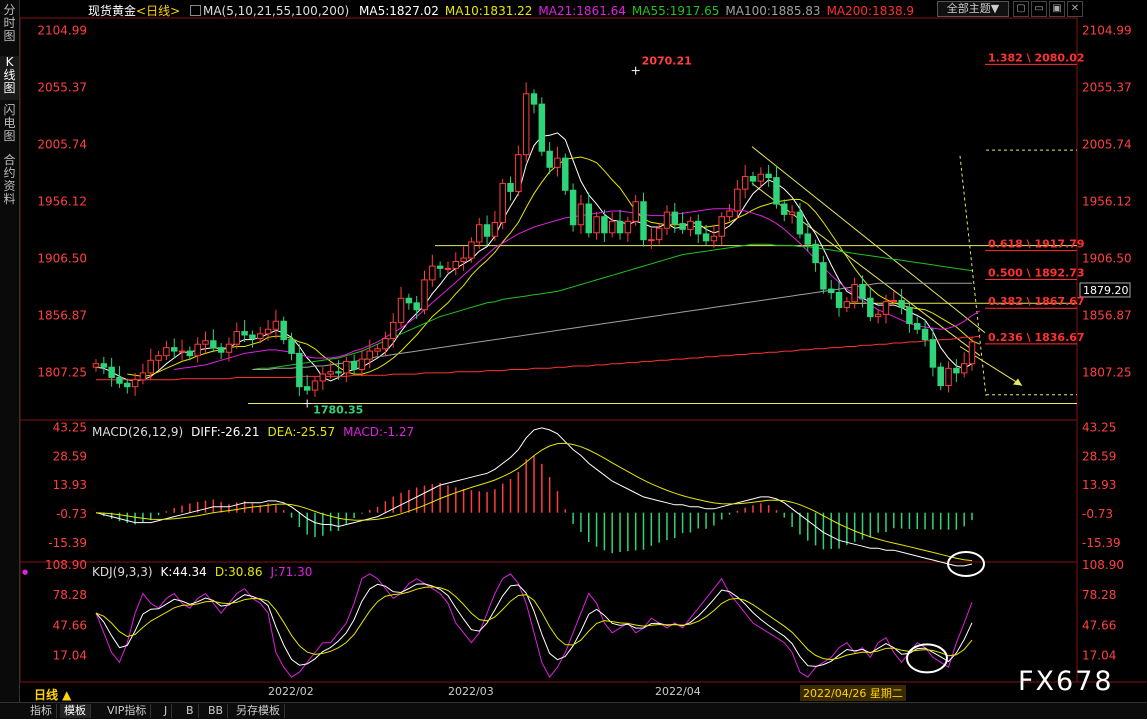 Image resolution: width=1147 pixels, height=719 pixels. I want to click on tab-indicators: 指标, so click(41, 711).